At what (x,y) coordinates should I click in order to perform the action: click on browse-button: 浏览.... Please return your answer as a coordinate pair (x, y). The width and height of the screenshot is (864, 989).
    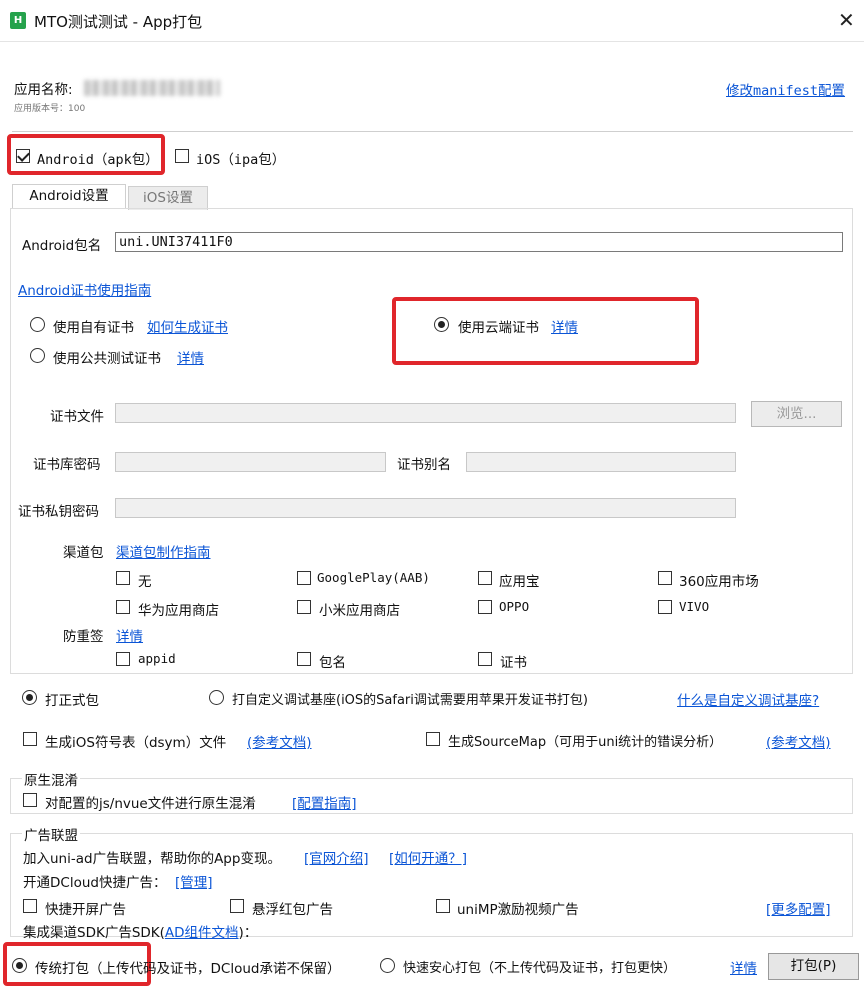
    Looking at the image, I should click on (796, 414).